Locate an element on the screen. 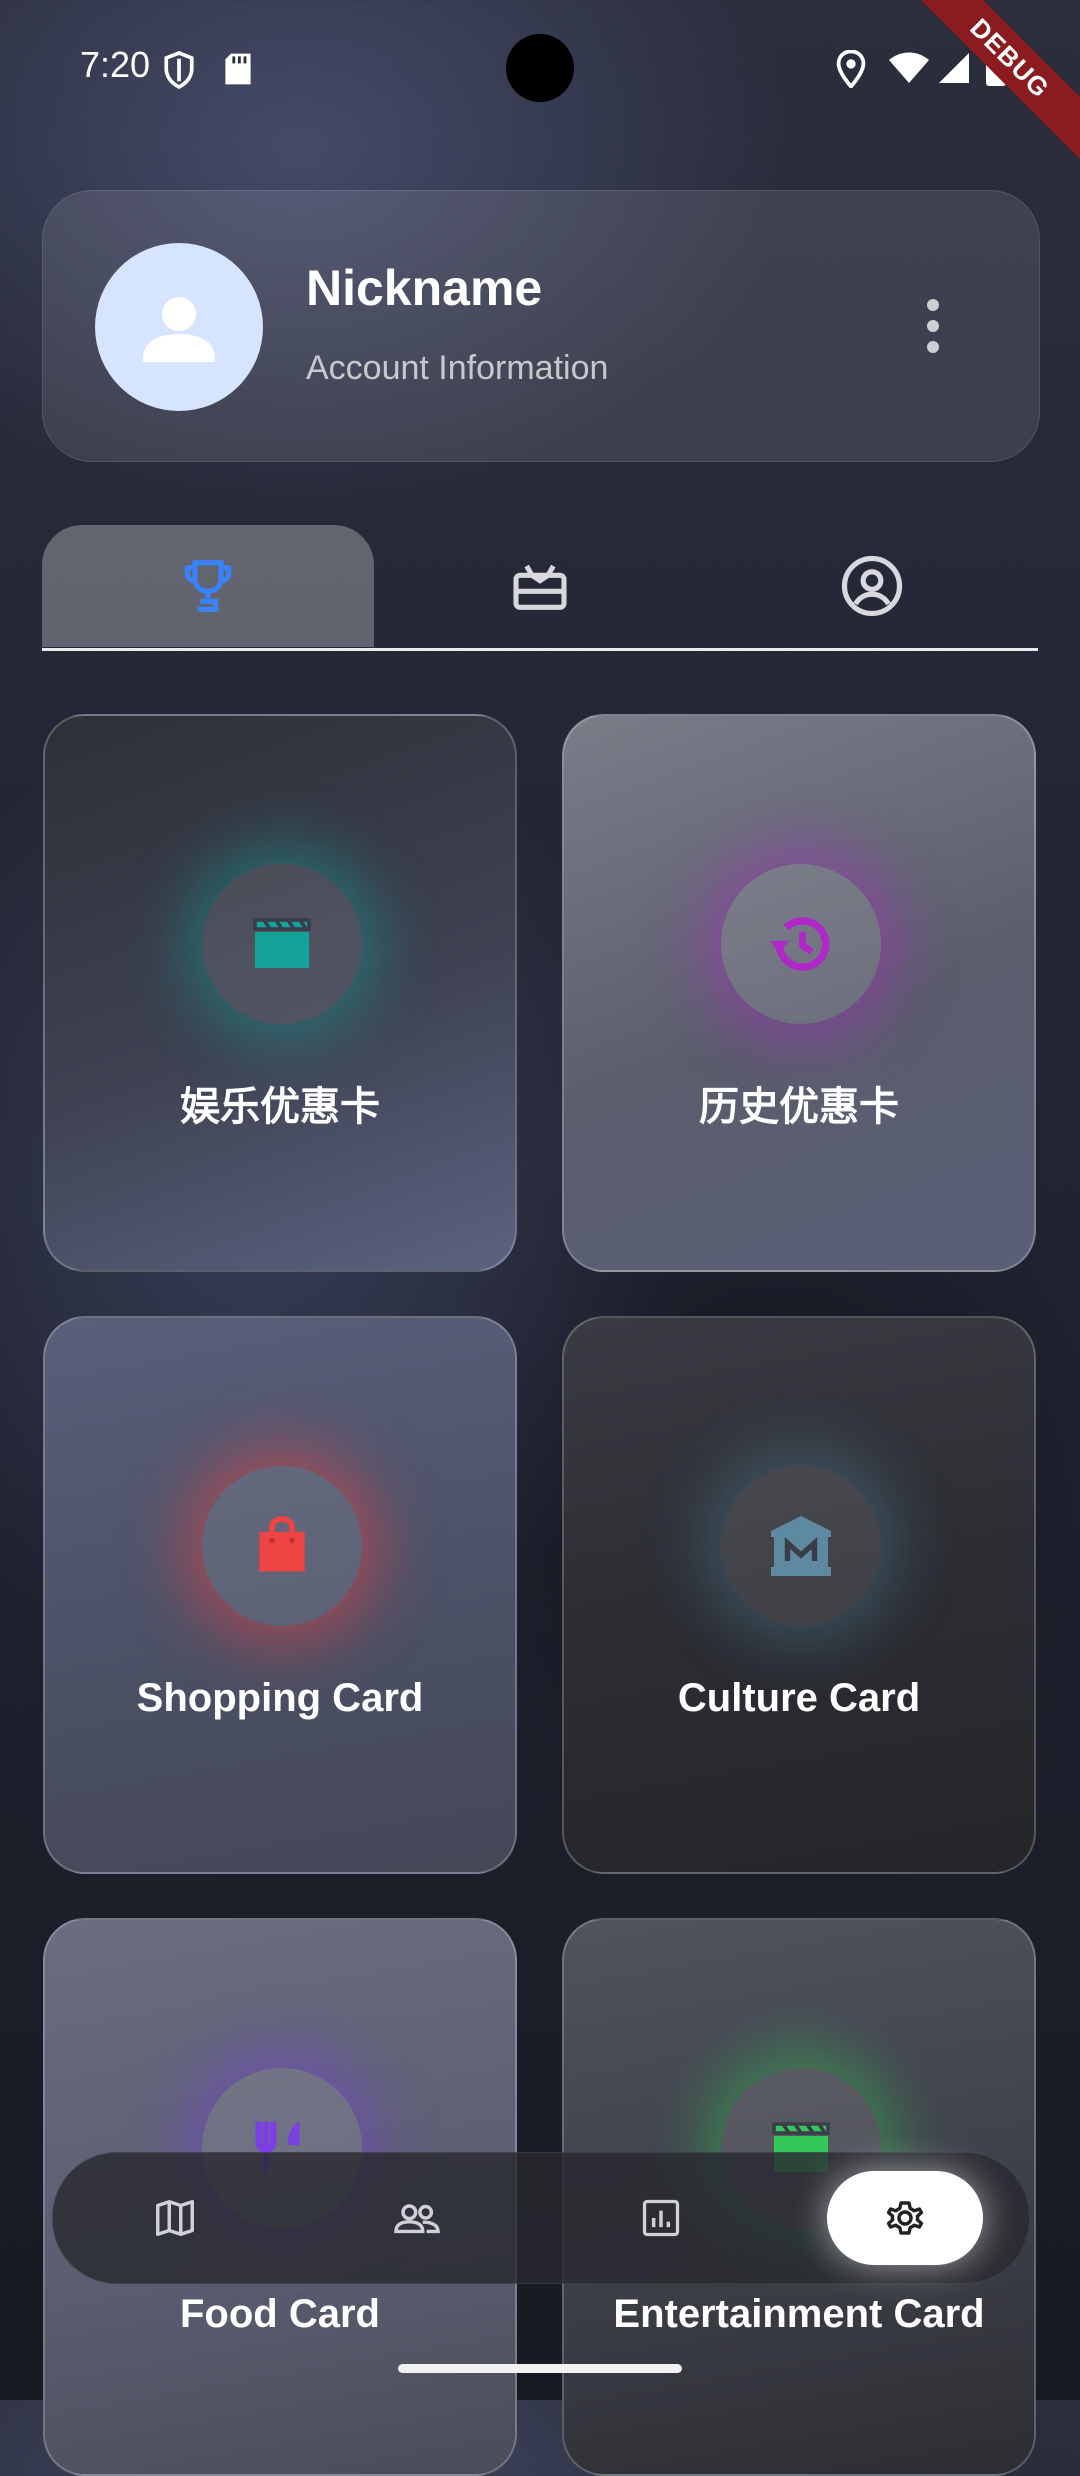 The image size is (1080, 2476). status-bar: 7:20 DEBUG is located at coordinates (540, 90).